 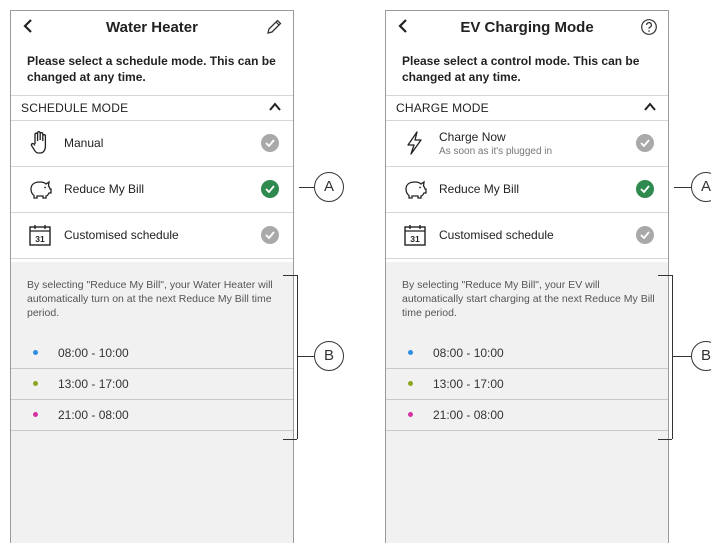 What do you see at coordinates (152, 144) in the screenshot?
I see `option-manual: Manual` at bounding box center [152, 144].